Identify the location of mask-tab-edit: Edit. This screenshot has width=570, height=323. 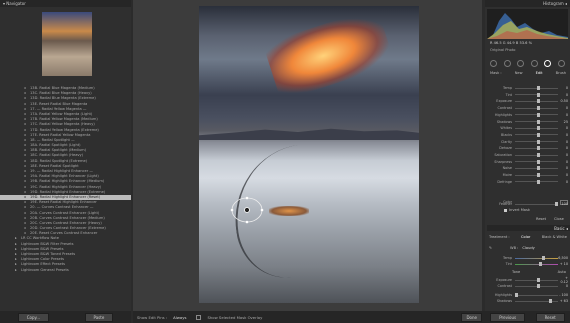
(539, 73).